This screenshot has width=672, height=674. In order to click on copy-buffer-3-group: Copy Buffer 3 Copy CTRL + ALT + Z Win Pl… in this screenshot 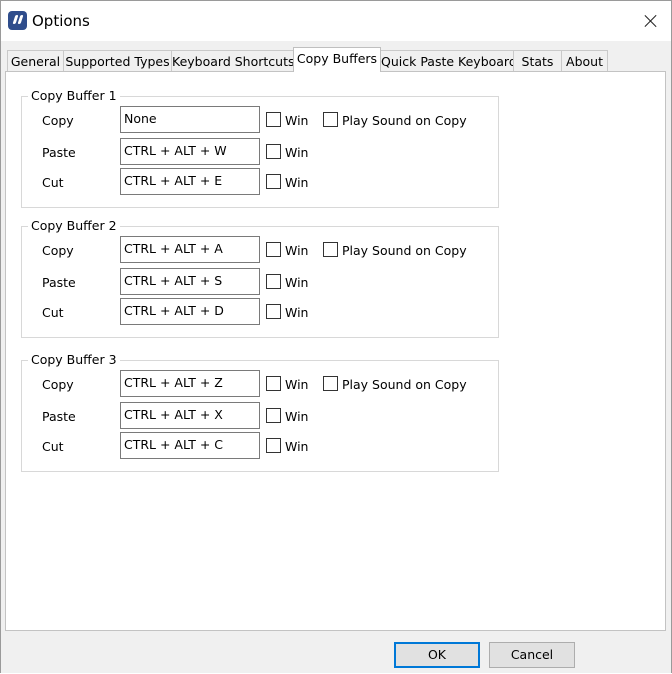, I will do `click(260, 412)`.